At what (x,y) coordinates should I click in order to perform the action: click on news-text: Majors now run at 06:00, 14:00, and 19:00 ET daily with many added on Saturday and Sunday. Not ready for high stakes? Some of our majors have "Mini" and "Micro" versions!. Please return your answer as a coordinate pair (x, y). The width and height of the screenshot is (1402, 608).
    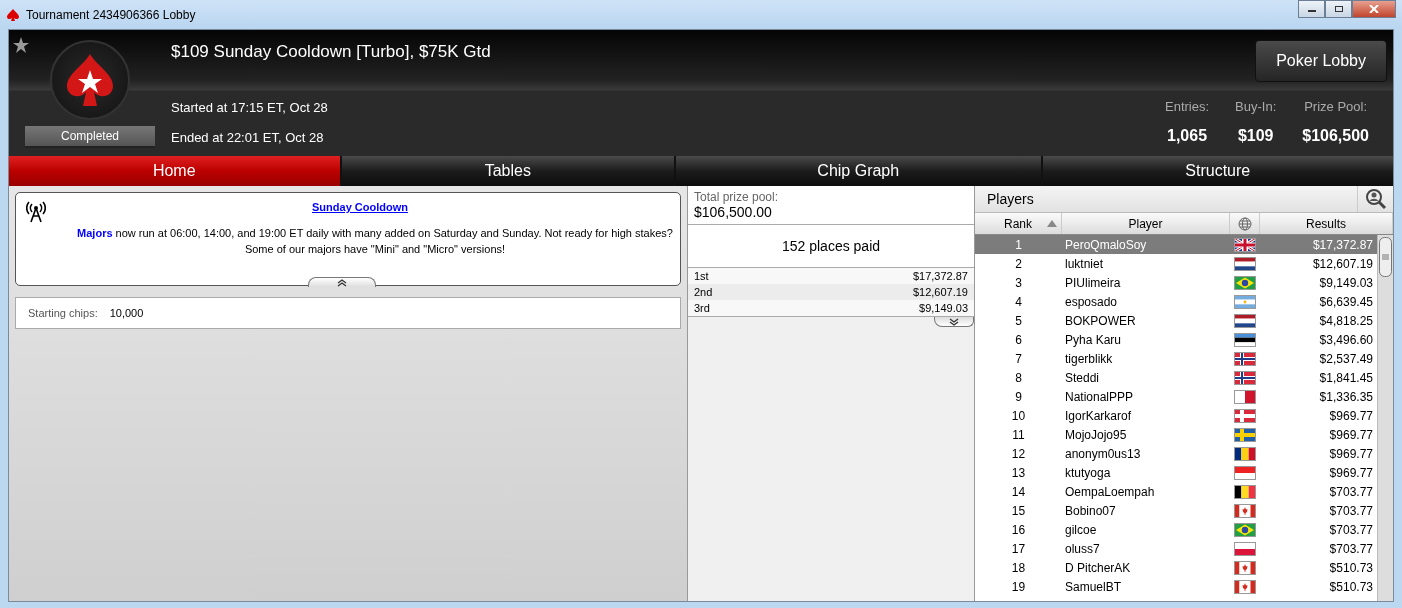
    Looking at the image, I should click on (375, 241).